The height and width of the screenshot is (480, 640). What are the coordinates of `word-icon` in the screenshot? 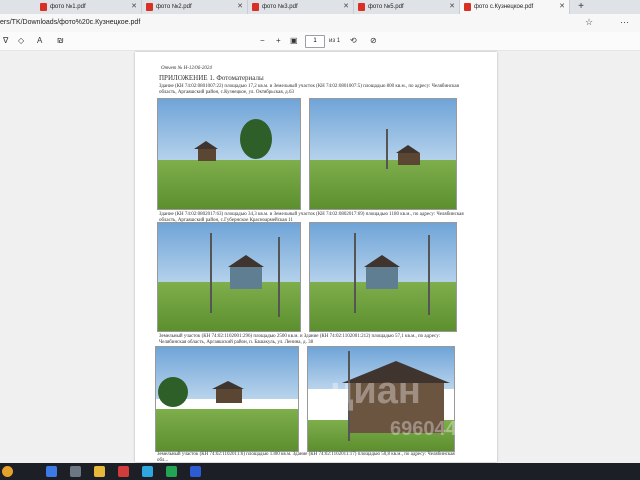 It's located at (195, 471).